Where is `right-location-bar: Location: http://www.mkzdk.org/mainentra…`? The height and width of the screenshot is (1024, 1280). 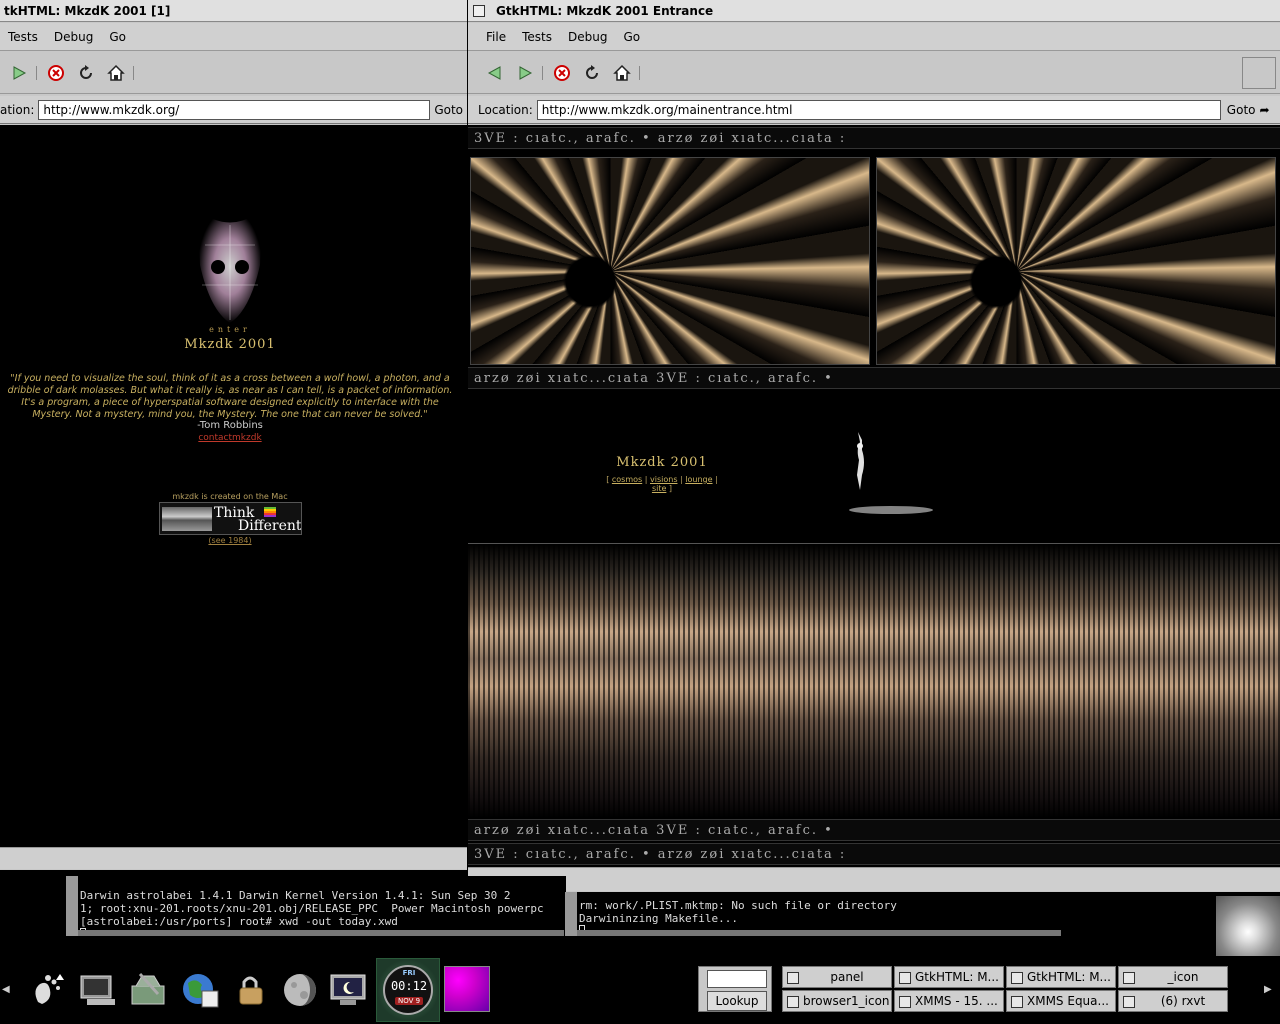
right-location-bar: Location: http://www.mkzdk.org/mainentra… is located at coordinates (874, 110).